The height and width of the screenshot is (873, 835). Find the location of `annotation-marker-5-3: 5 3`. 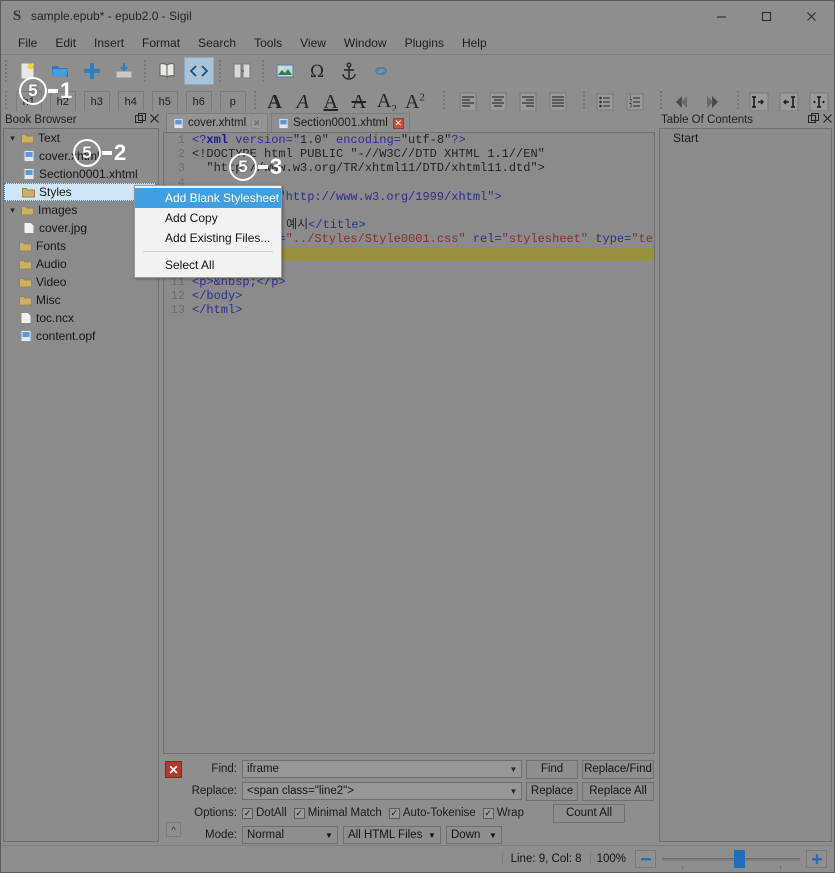

annotation-marker-5-3: 5 3 is located at coordinates (255, 167).